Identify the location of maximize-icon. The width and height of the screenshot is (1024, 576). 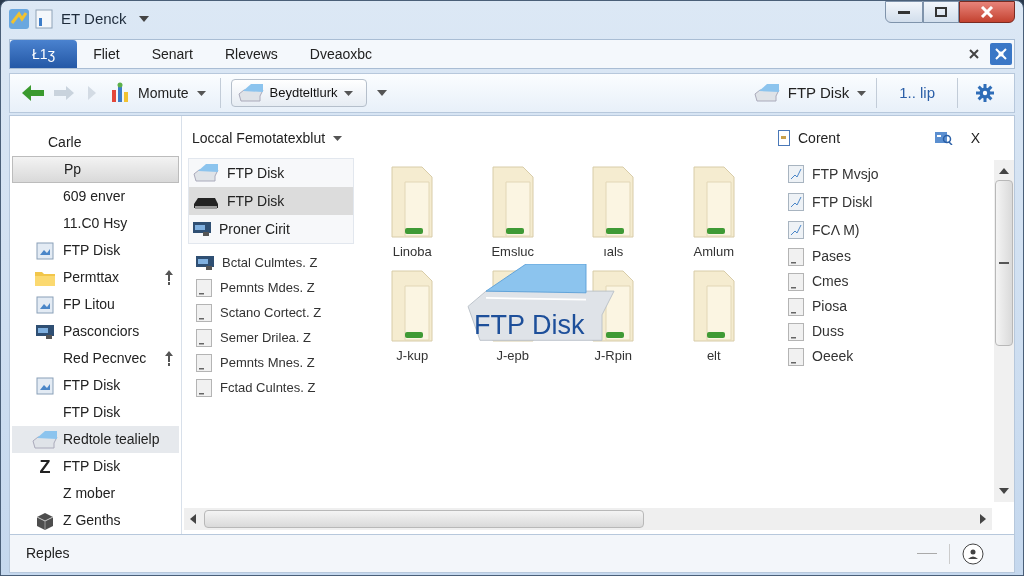
(941, 12).